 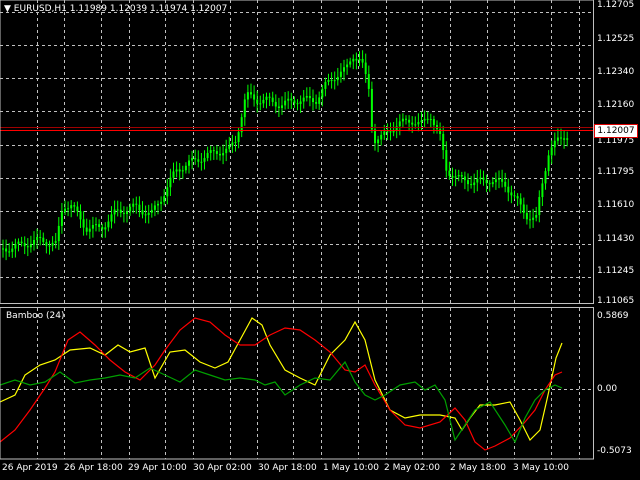 I want to click on price-tick: 1.12525, so click(x=616, y=39).